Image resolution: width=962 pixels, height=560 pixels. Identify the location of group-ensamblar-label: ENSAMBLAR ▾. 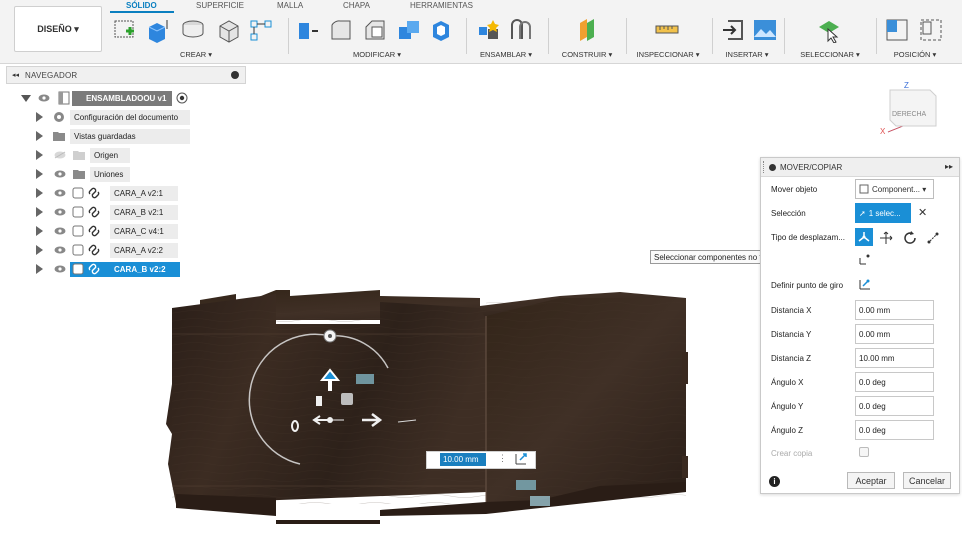
(506, 54).